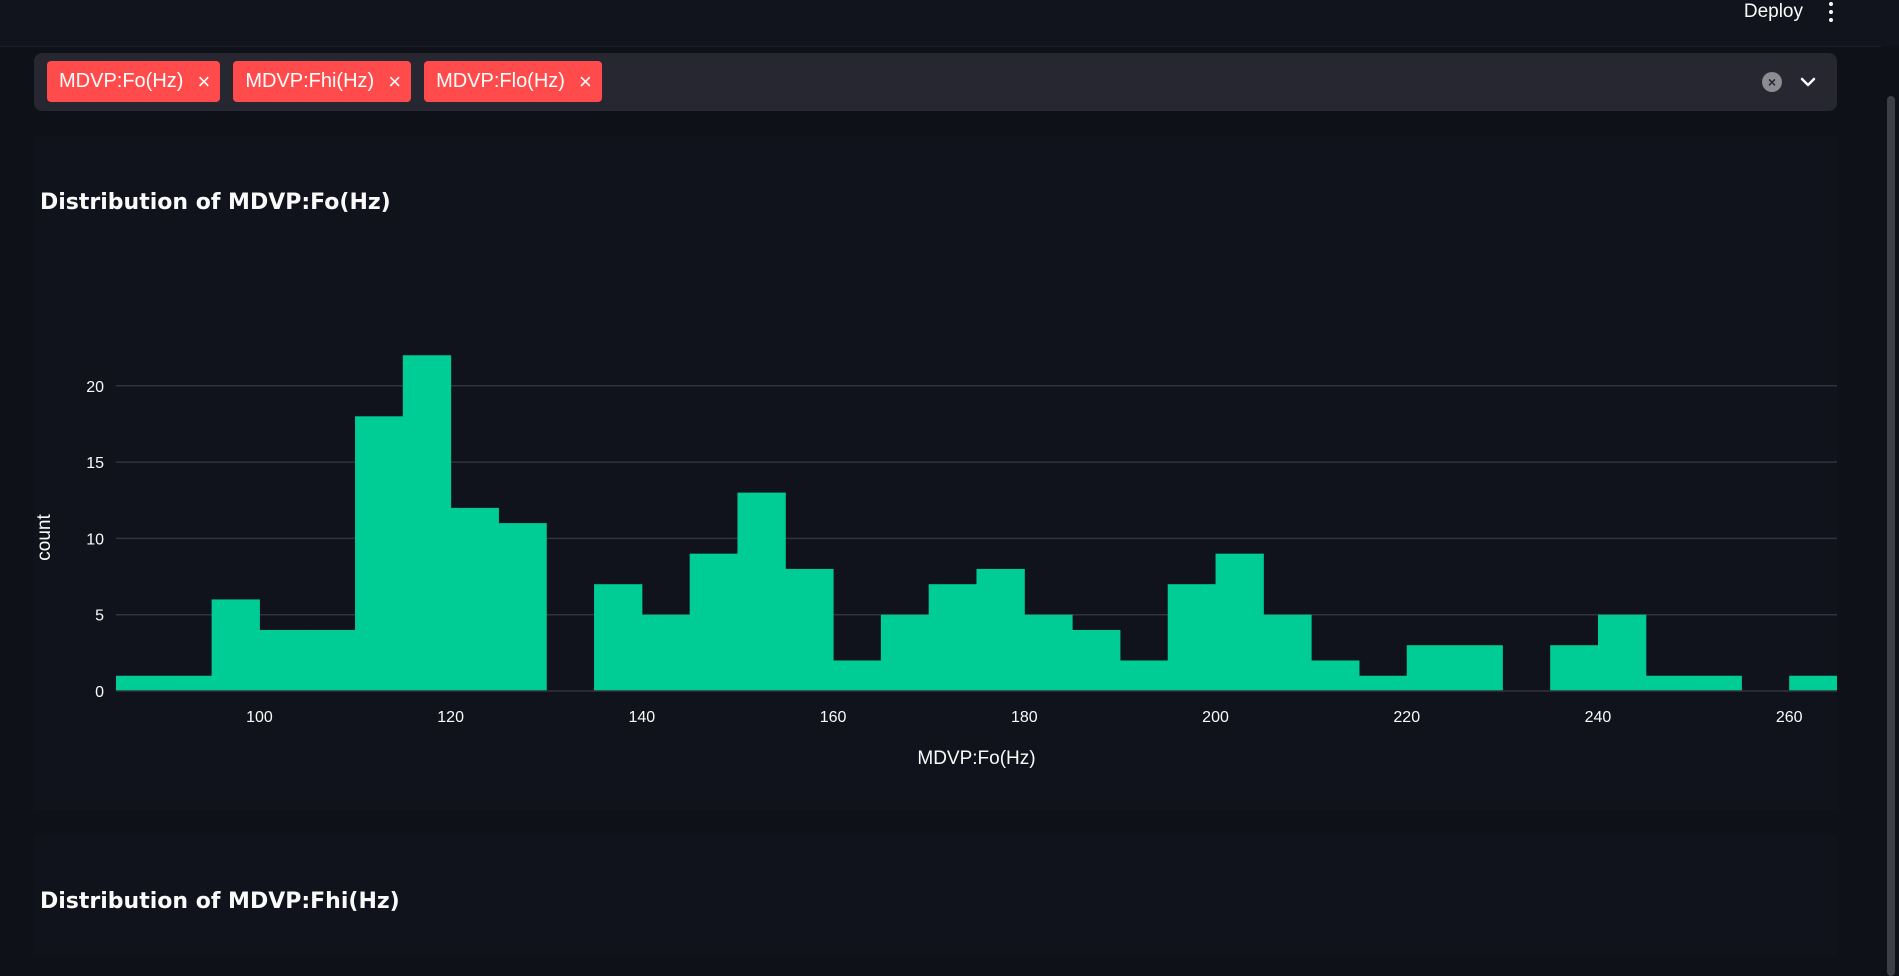 This screenshot has width=1899, height=976. What do you see at coordinates (95, 539) in the screenshot?
I see `y-tick-label: 10` at bounding box center [95, 539].